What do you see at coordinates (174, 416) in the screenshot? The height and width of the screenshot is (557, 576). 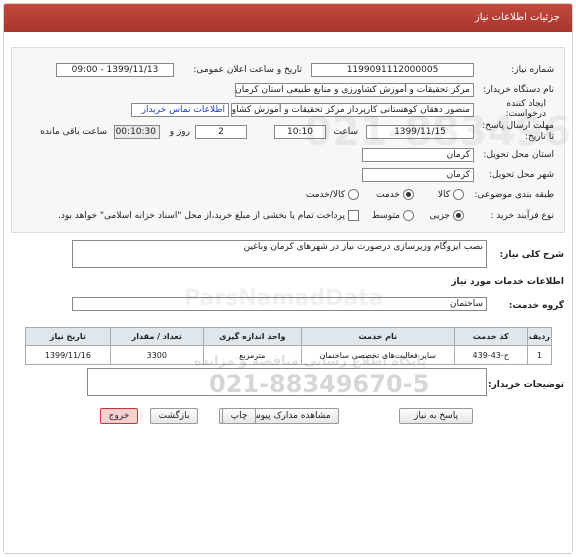 I see `back-button: بازگشت` at bounding box center [174, 416].